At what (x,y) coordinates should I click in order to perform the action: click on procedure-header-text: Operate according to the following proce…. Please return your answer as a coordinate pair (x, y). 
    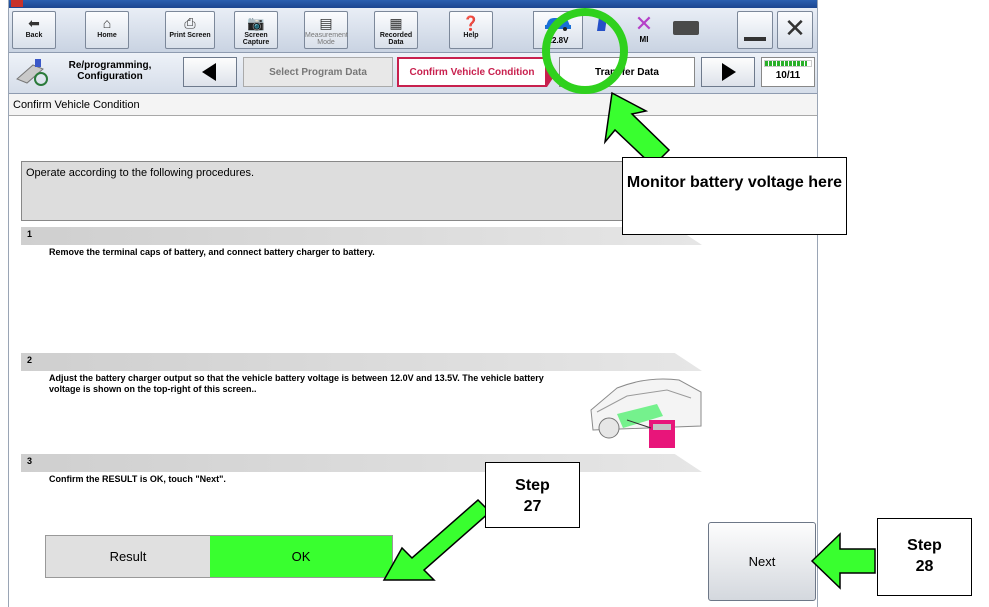
    Looking at the image, I should click on (140, 173).